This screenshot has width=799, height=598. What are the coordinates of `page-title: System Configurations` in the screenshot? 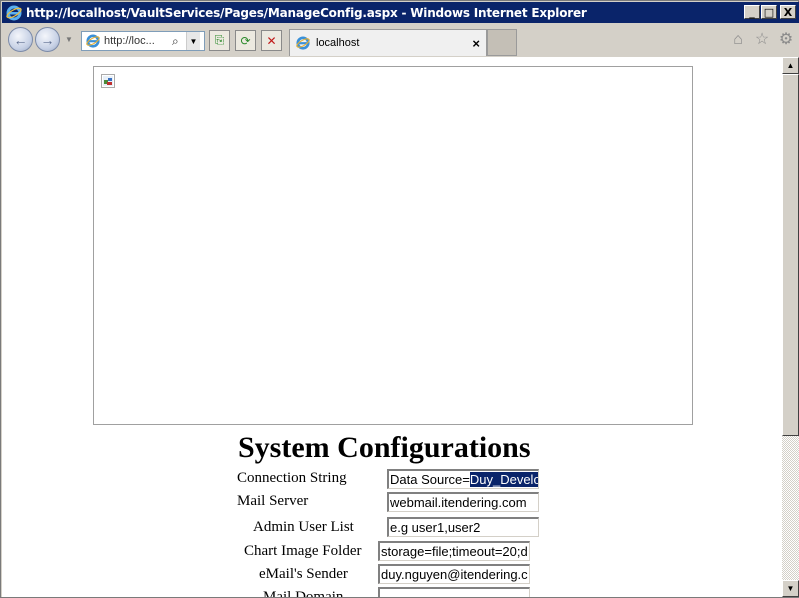 It's located at (384, 447).